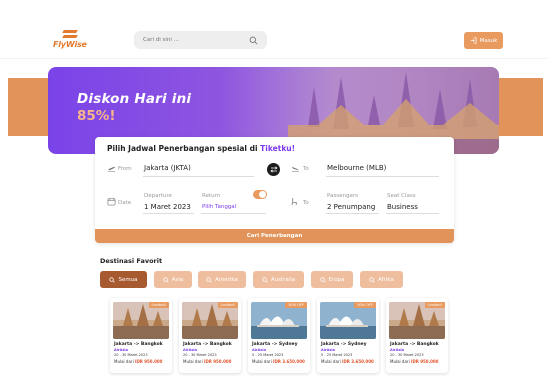  I want to click on chip-label: Asia, so click(177, 279).